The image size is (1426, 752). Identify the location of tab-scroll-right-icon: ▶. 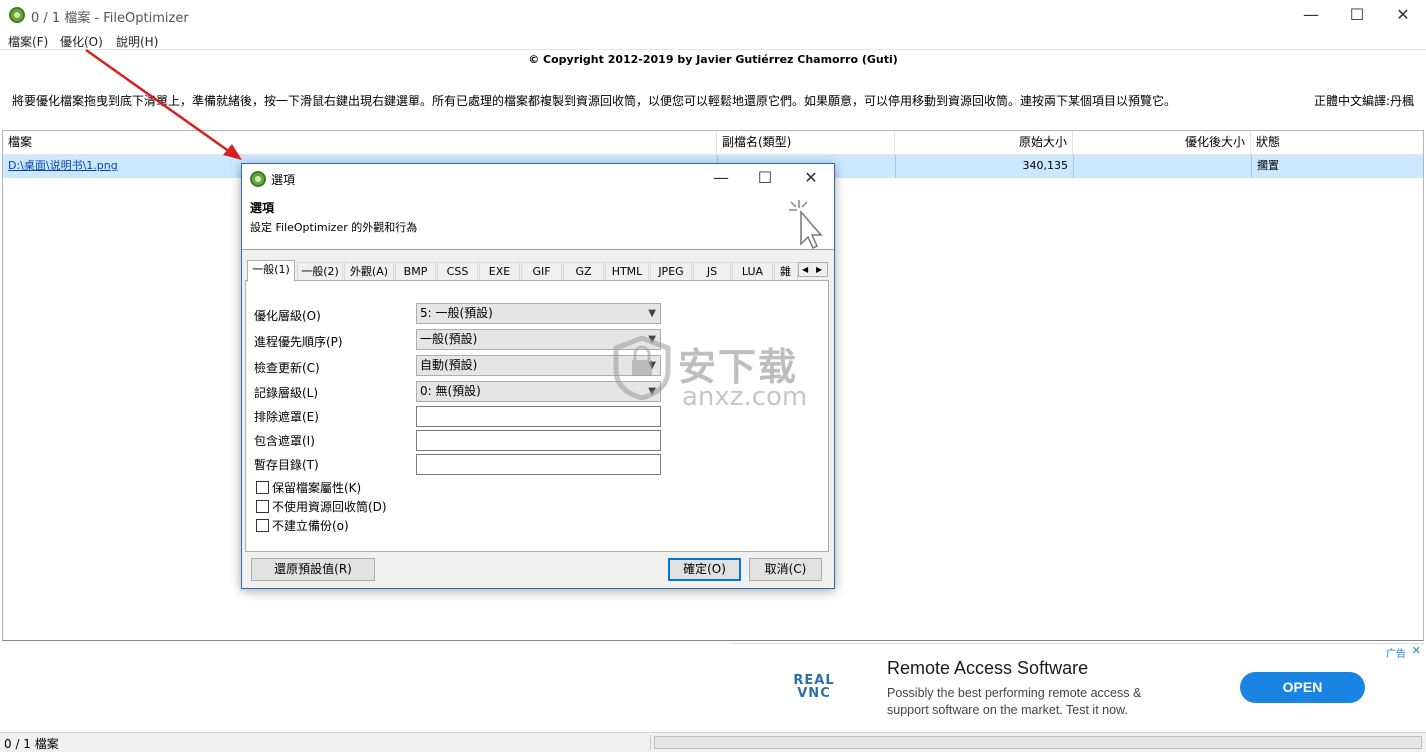
(819, 269).